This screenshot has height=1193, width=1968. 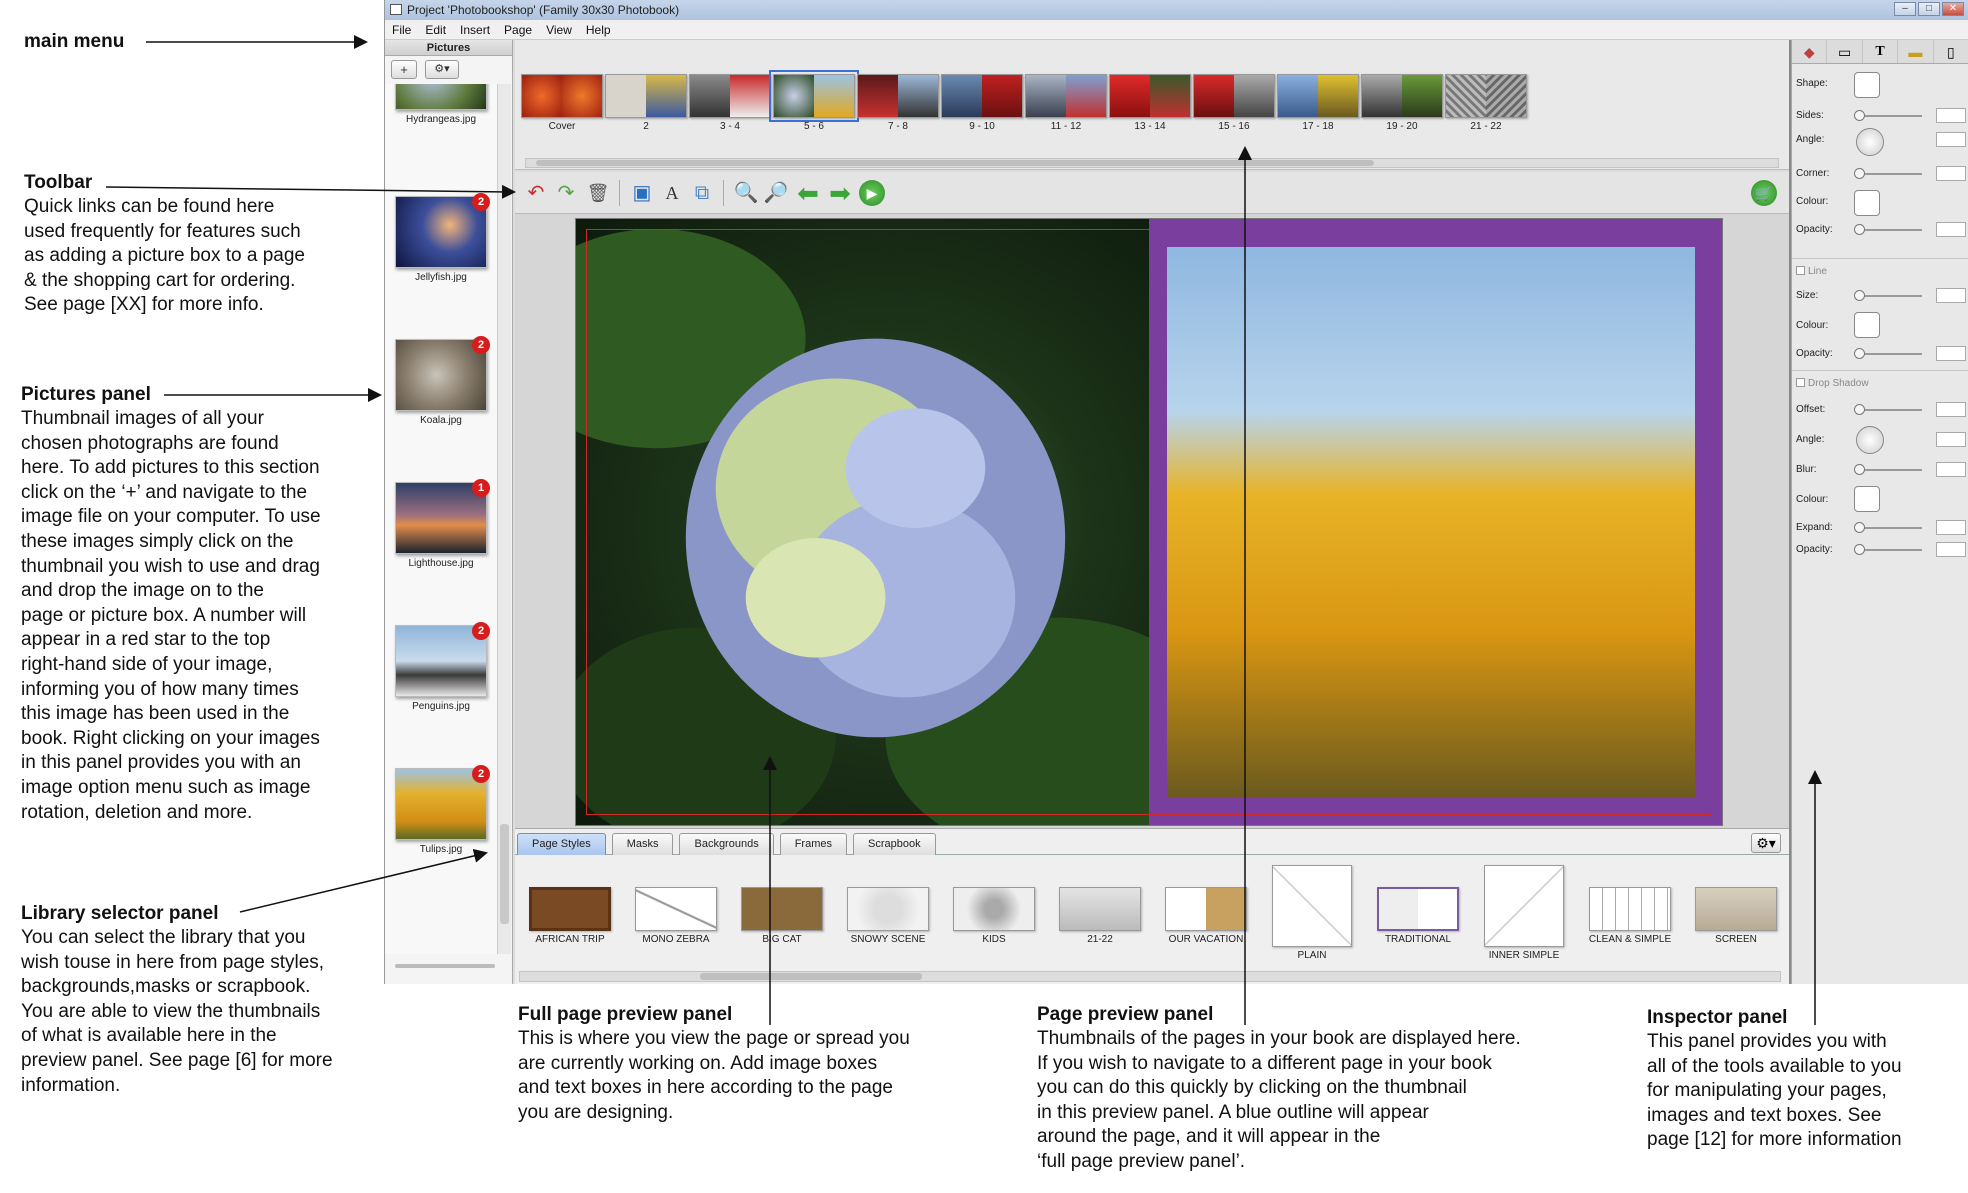 I want to click on expand-field, so click(x=1951, y=527).